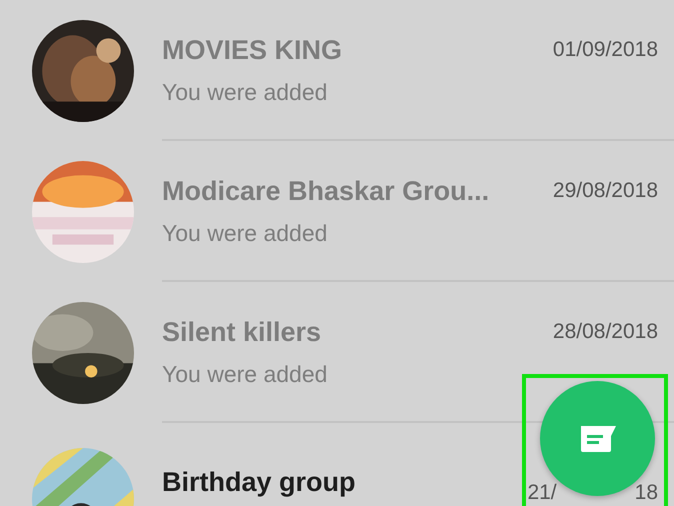  I want to click on chat-name: Birthday group, so click(259, 482).